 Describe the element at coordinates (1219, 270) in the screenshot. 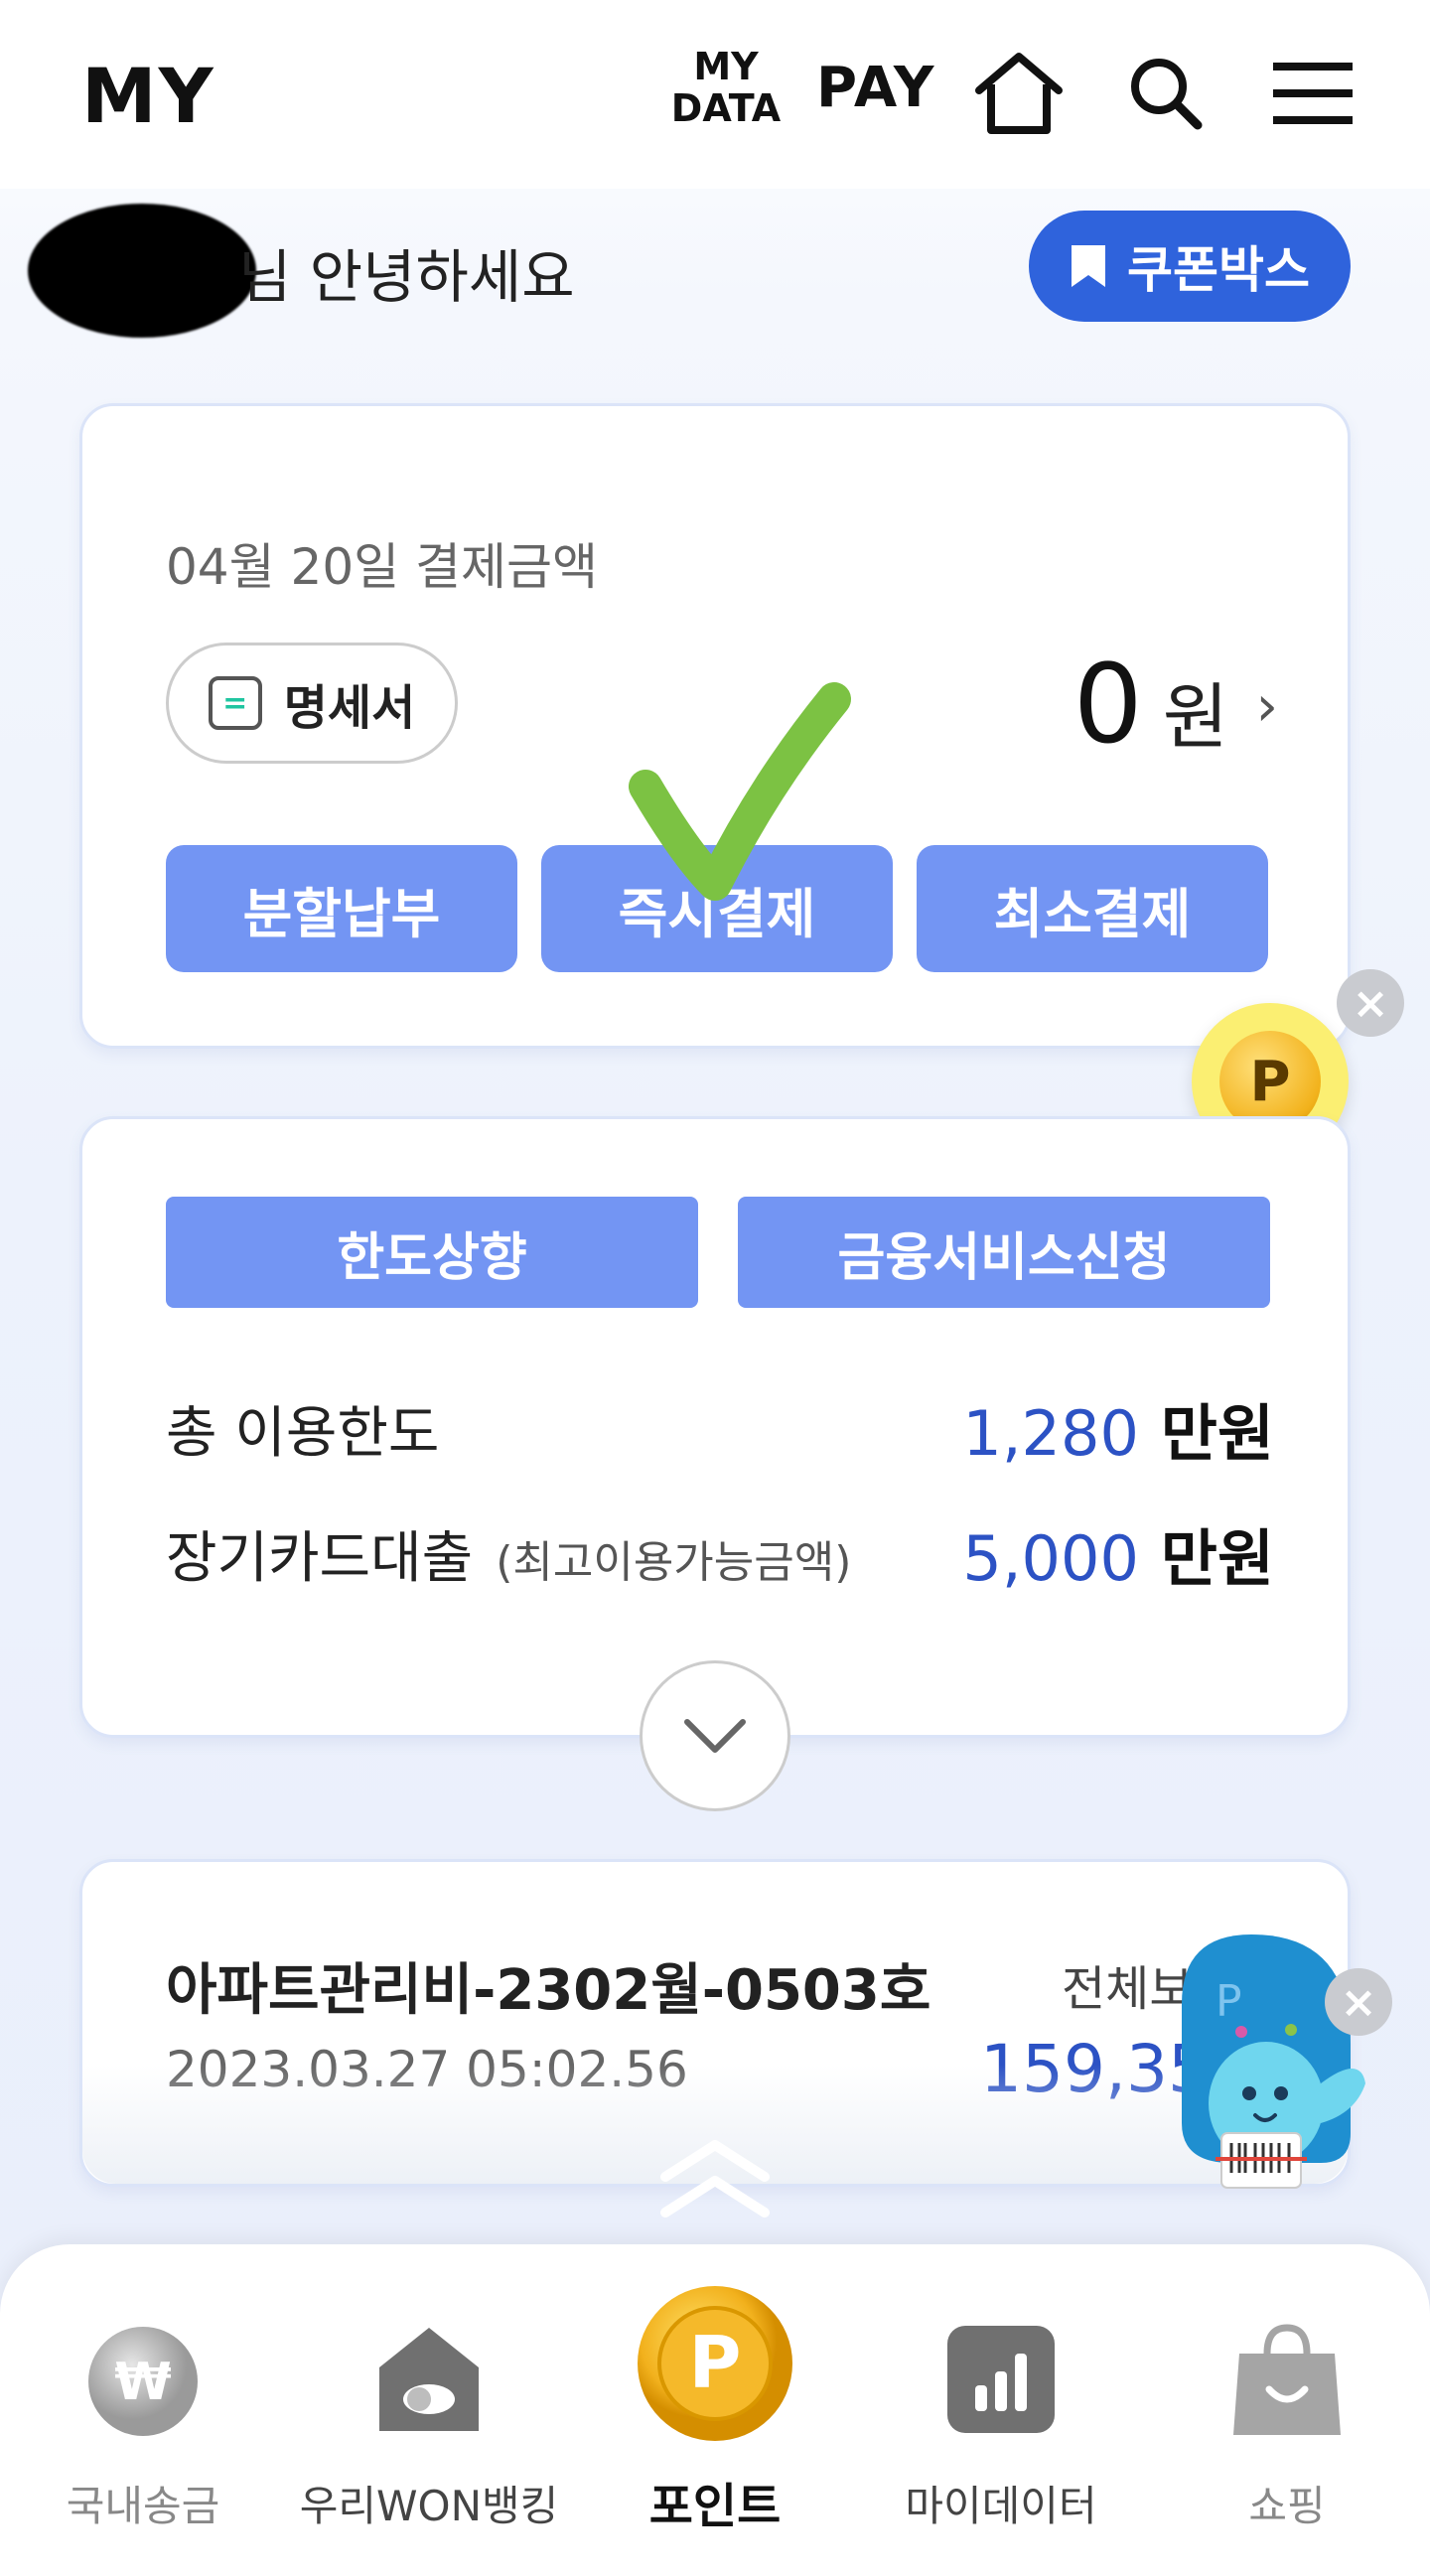

I see `coupon-box-label: 쿠폰박스` at that location.